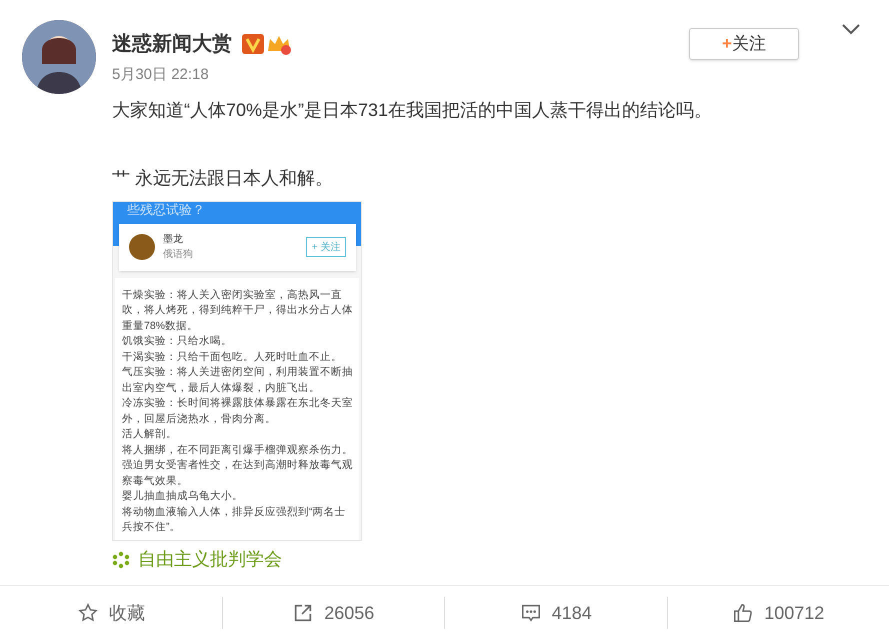 This screenshot has height=640, width=889. Describe the element at coordinates (234, 519) in the screenshot. I see `embedded-paragraph: 将动物血液输入人体，排异反应强烈到“两名士兵按不住”。` at that location.